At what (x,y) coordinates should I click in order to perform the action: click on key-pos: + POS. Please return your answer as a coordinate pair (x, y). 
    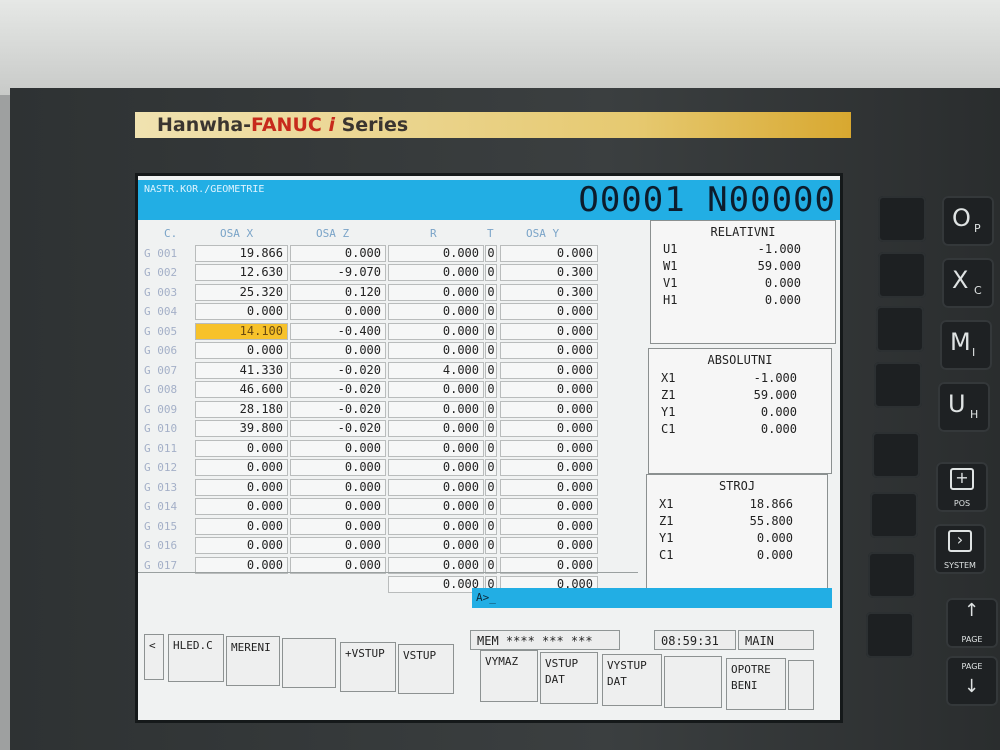
    Looking at the image, I should click on (962, 487).